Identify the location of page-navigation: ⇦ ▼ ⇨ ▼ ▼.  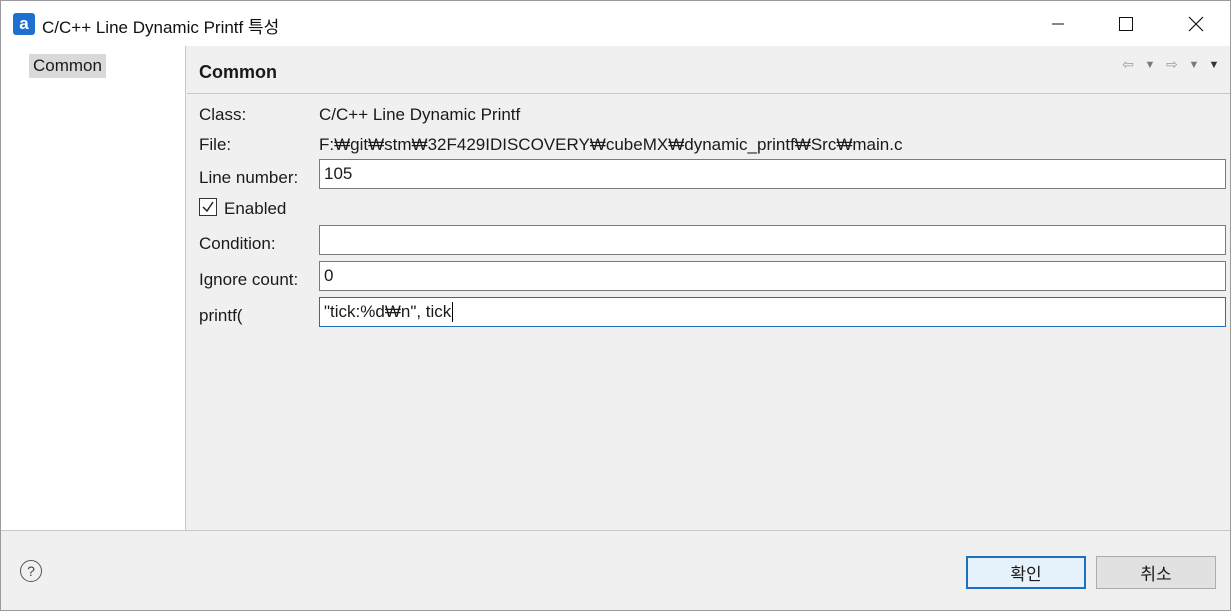
(1170, 64).